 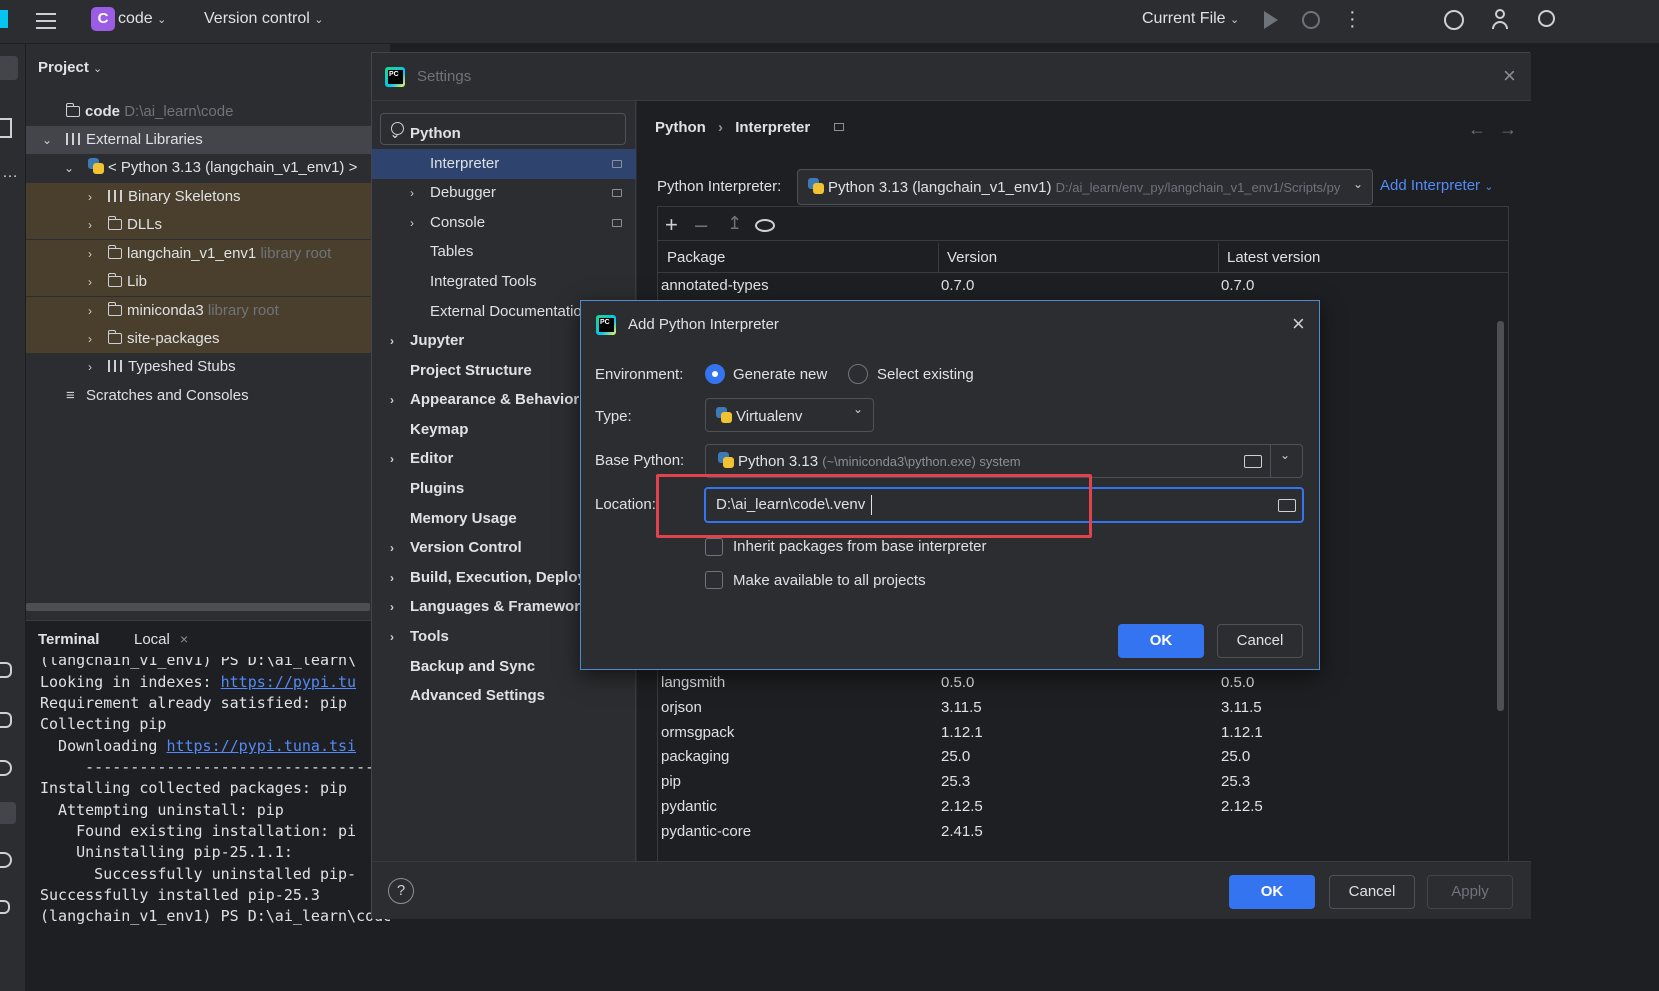 I want to click on back-arrow-icon: ←, so click(x=1477, y=129).